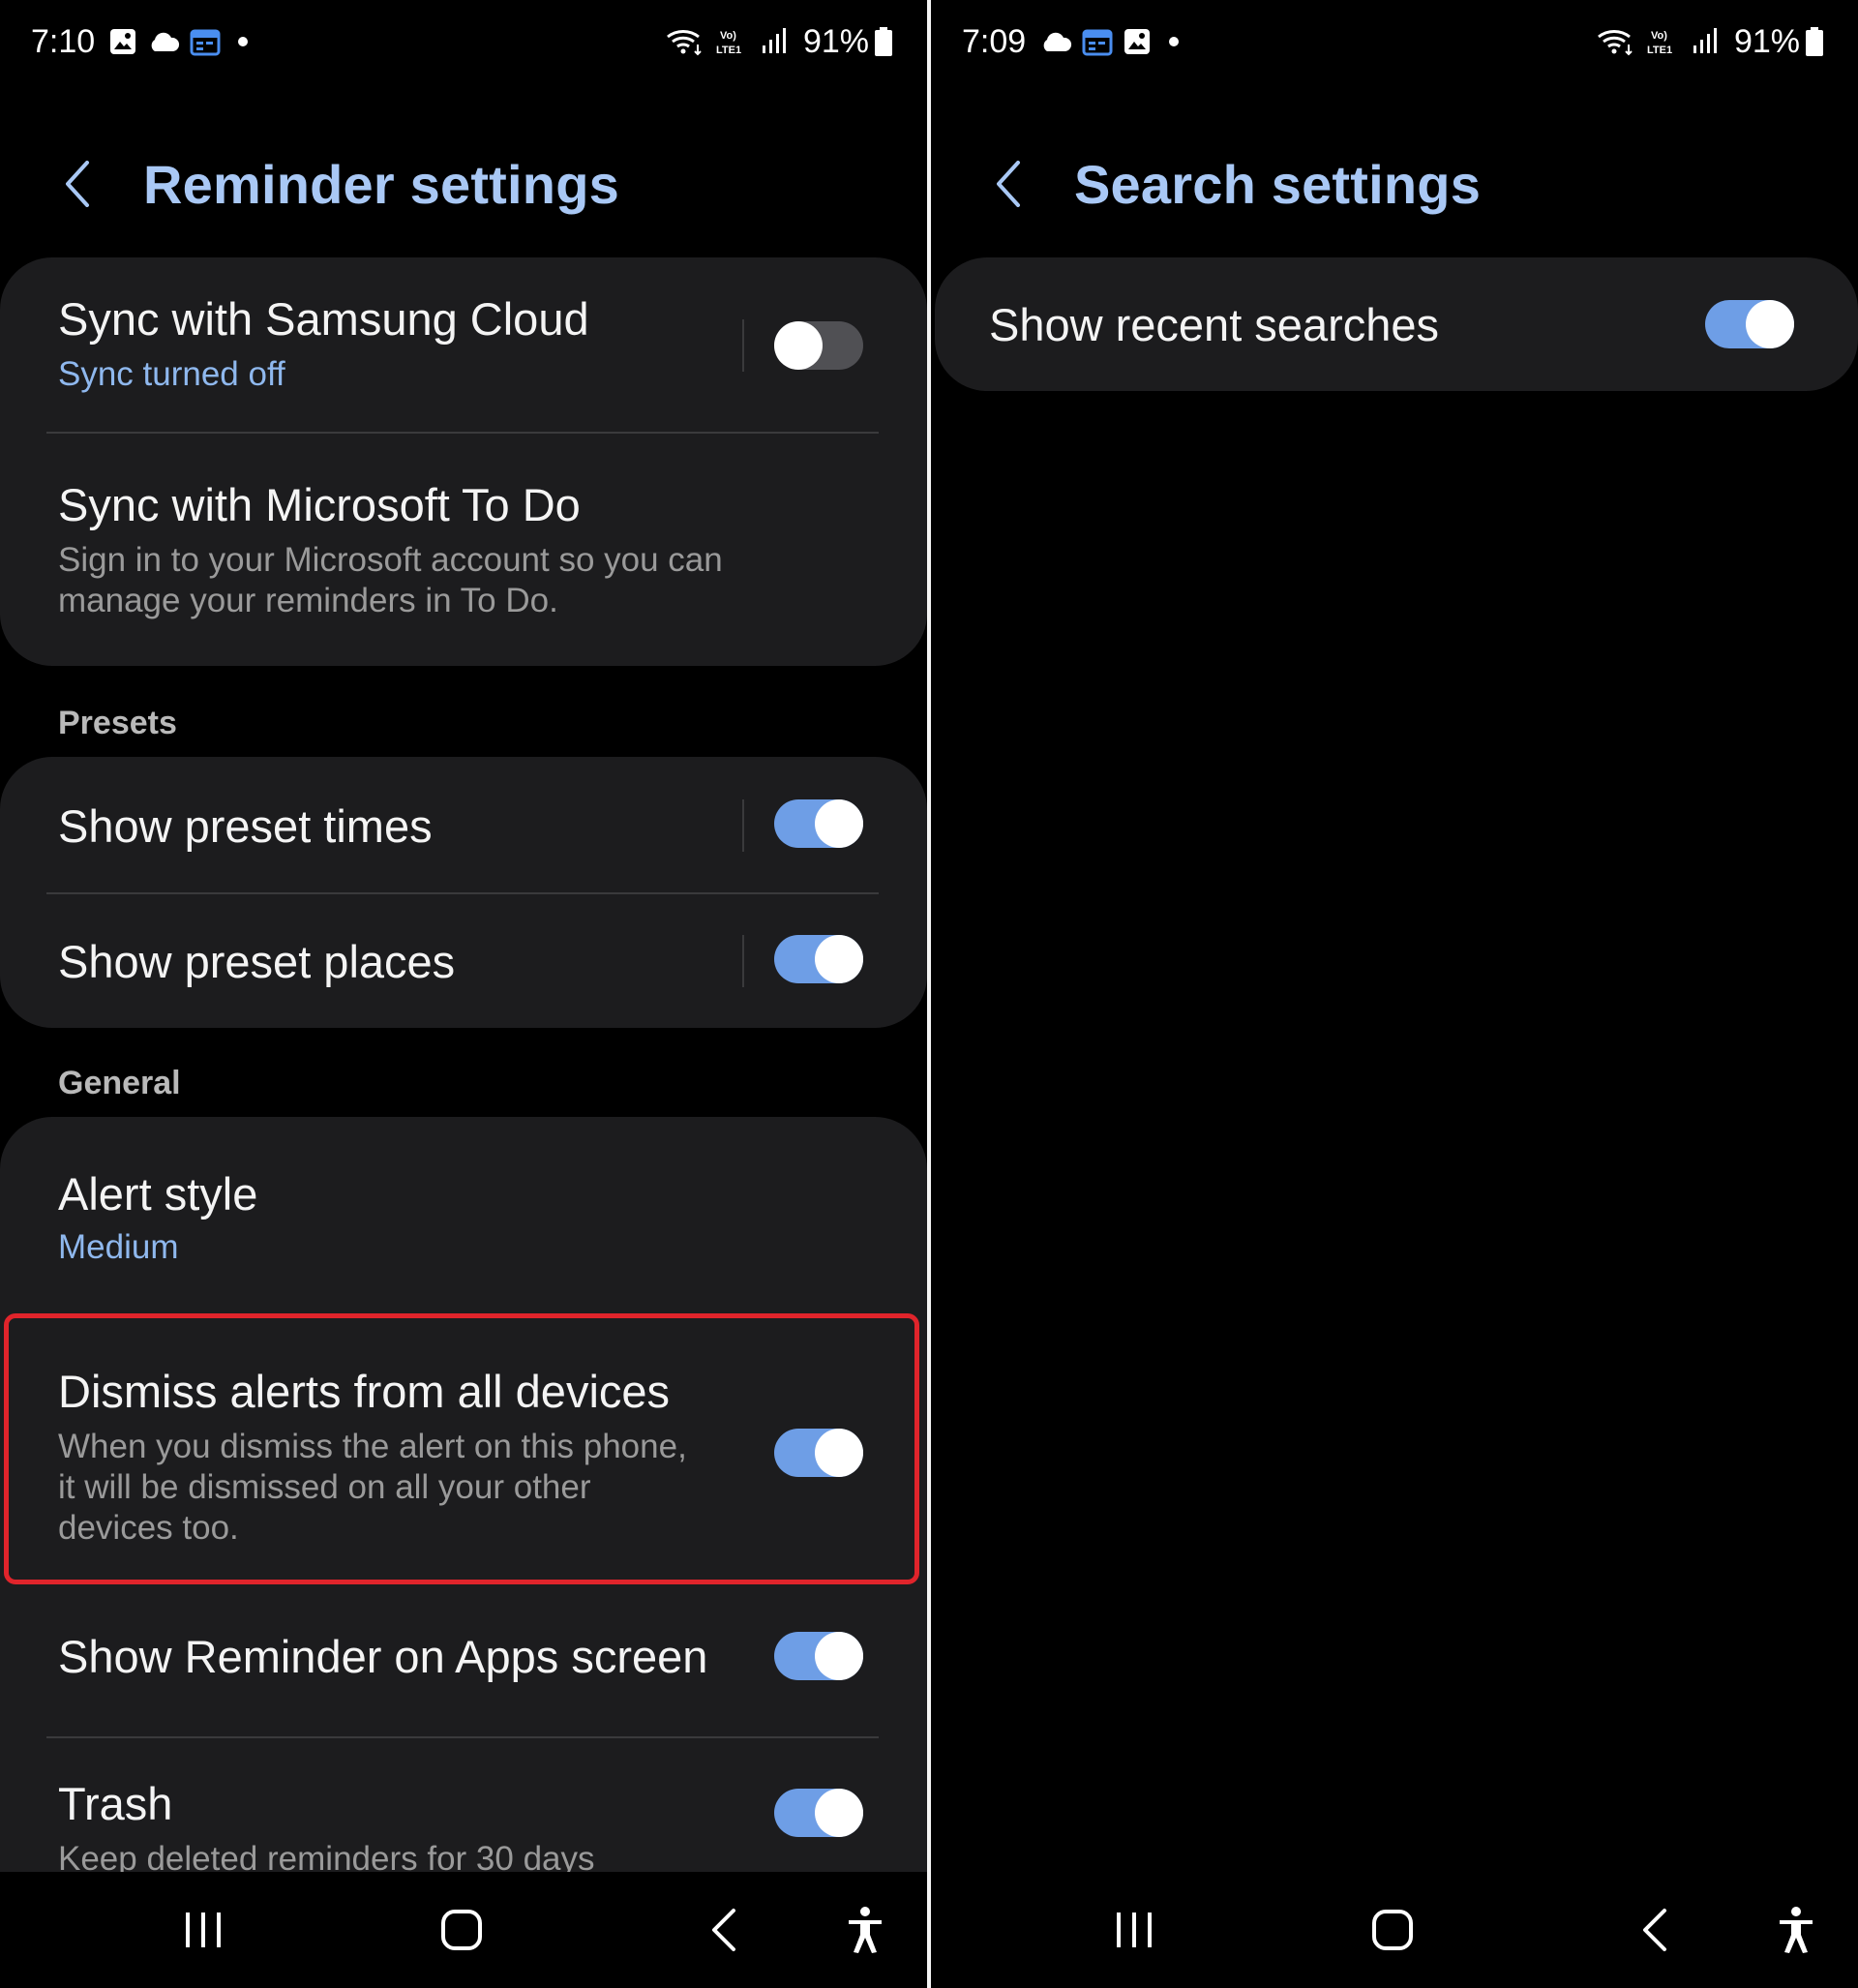  Describe the element at coordinates (1214, 324) in the screenshot. I see `recent-searches-label: Show recent searches` at that location.